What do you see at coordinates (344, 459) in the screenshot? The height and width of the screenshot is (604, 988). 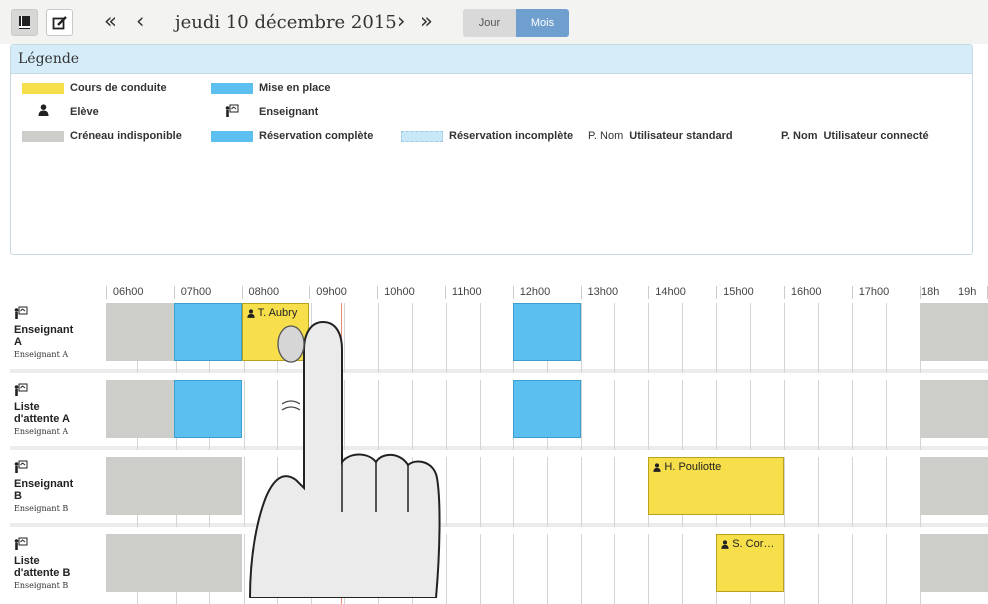 I see `pointing-hand-icon` at bounding box center [344, 459].